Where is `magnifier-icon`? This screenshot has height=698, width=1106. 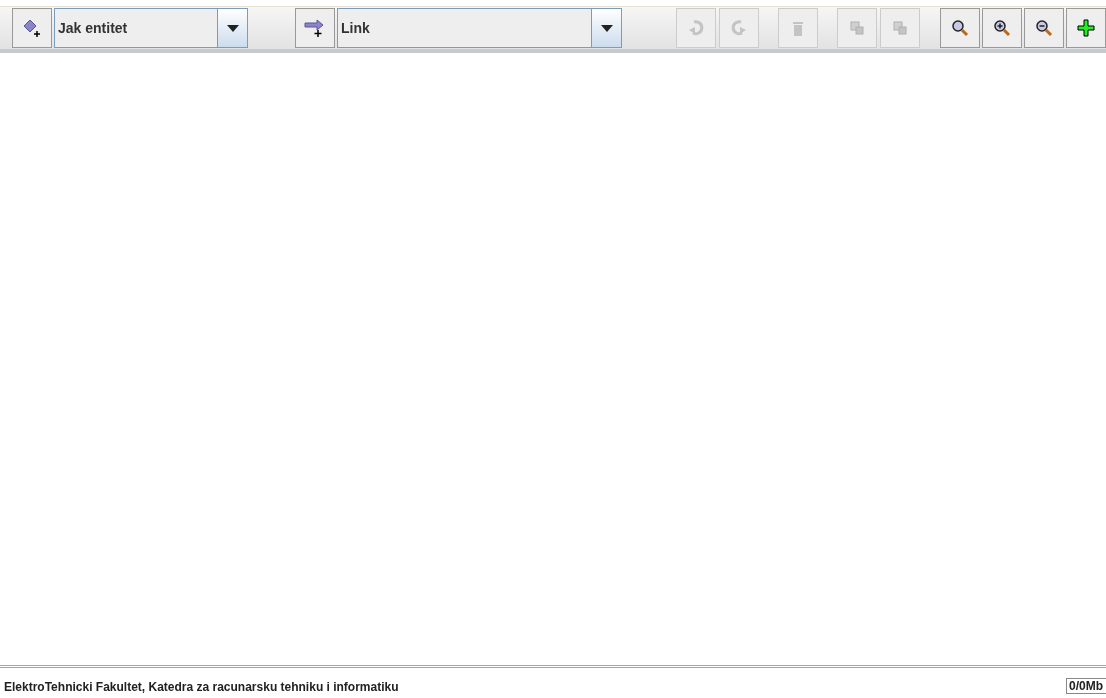
magnifier-icon is located at coordinates (960, 28).